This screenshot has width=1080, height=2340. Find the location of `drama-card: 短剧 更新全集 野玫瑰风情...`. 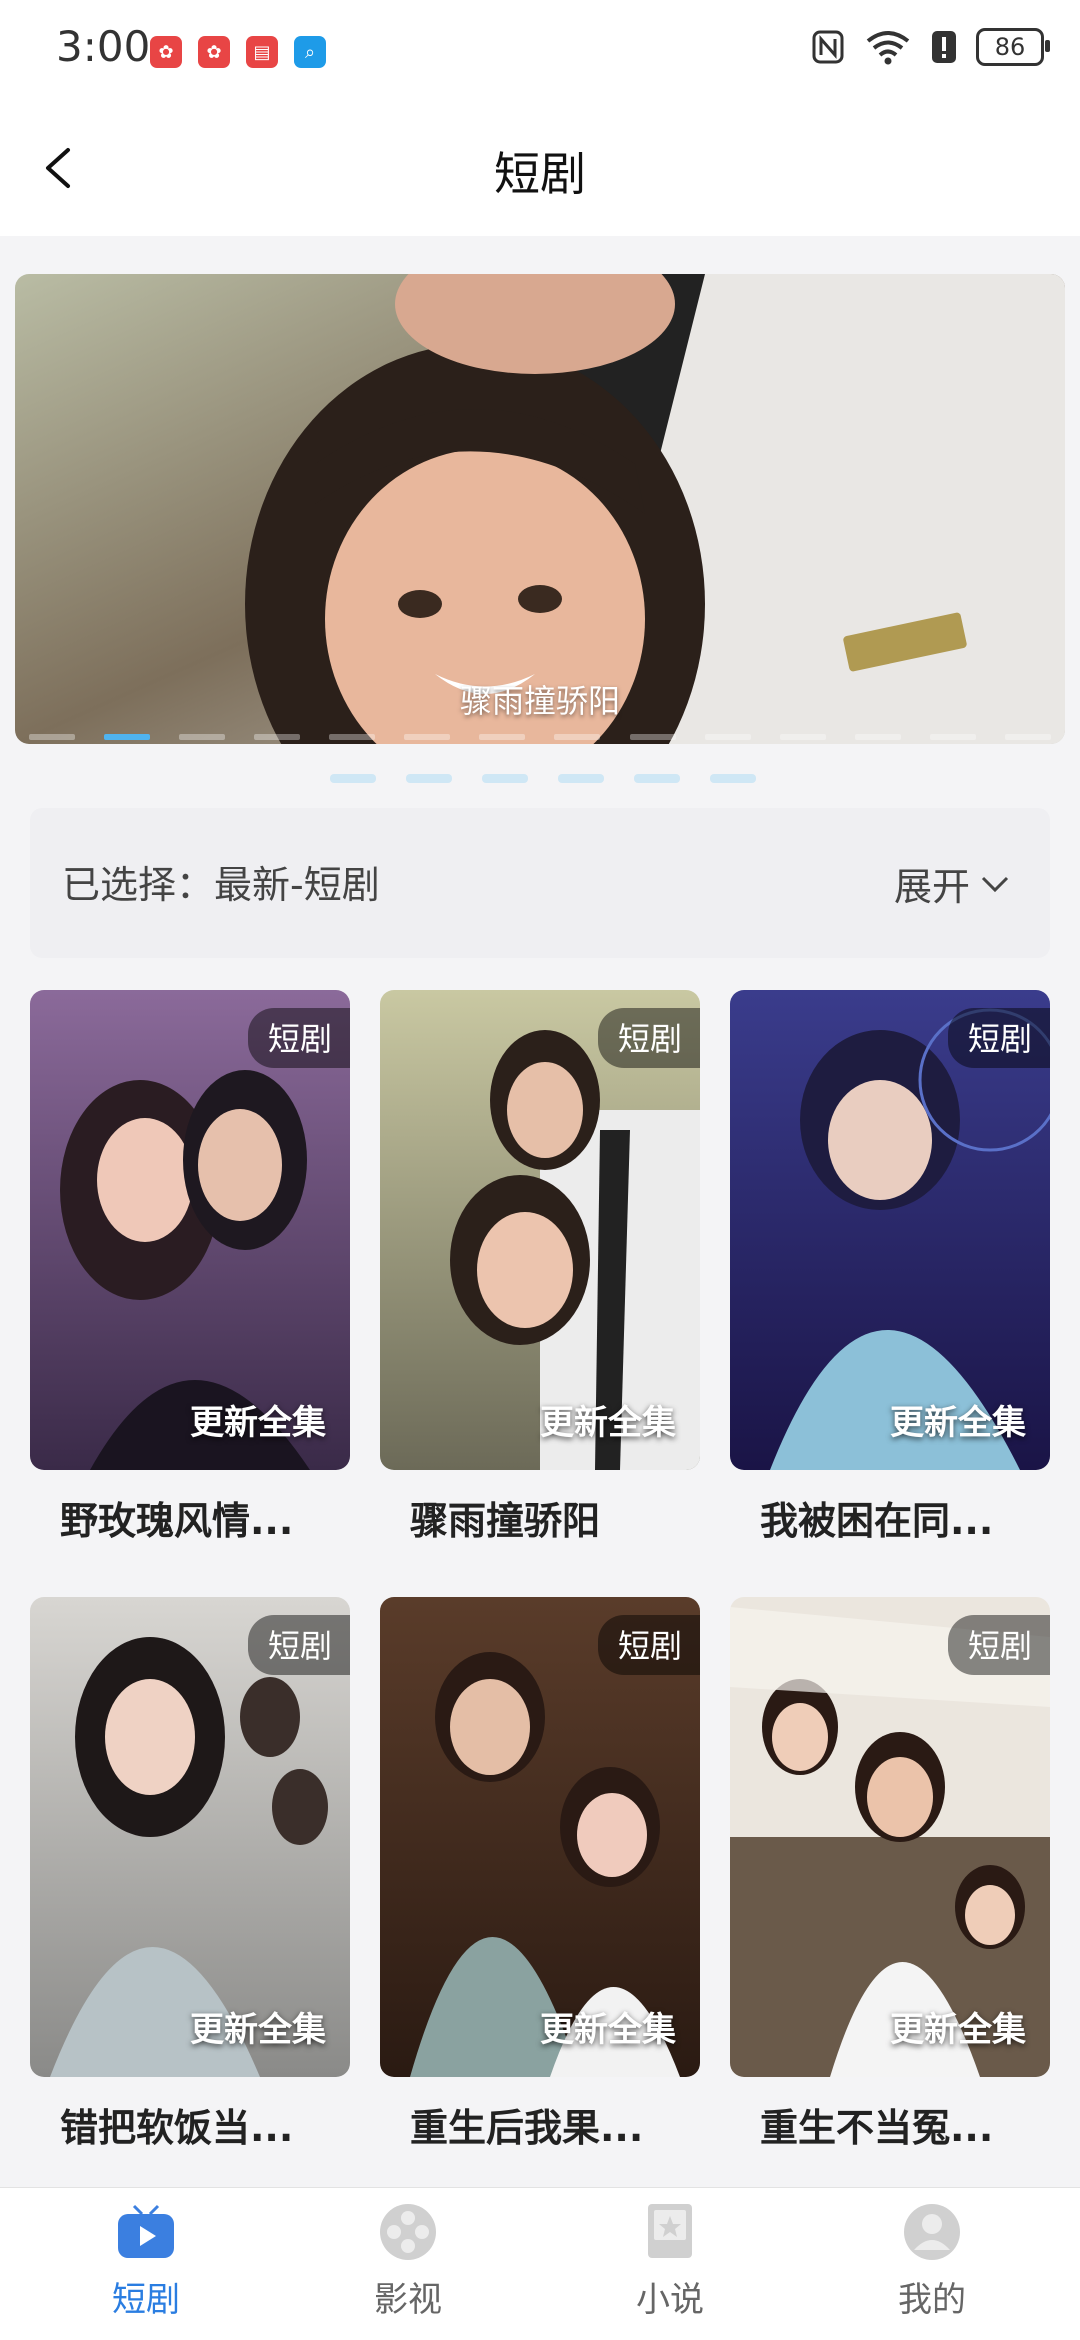

drama-card: 短剧 更新全集 野玫瑰风情... is located at coordinates (190, 1266).